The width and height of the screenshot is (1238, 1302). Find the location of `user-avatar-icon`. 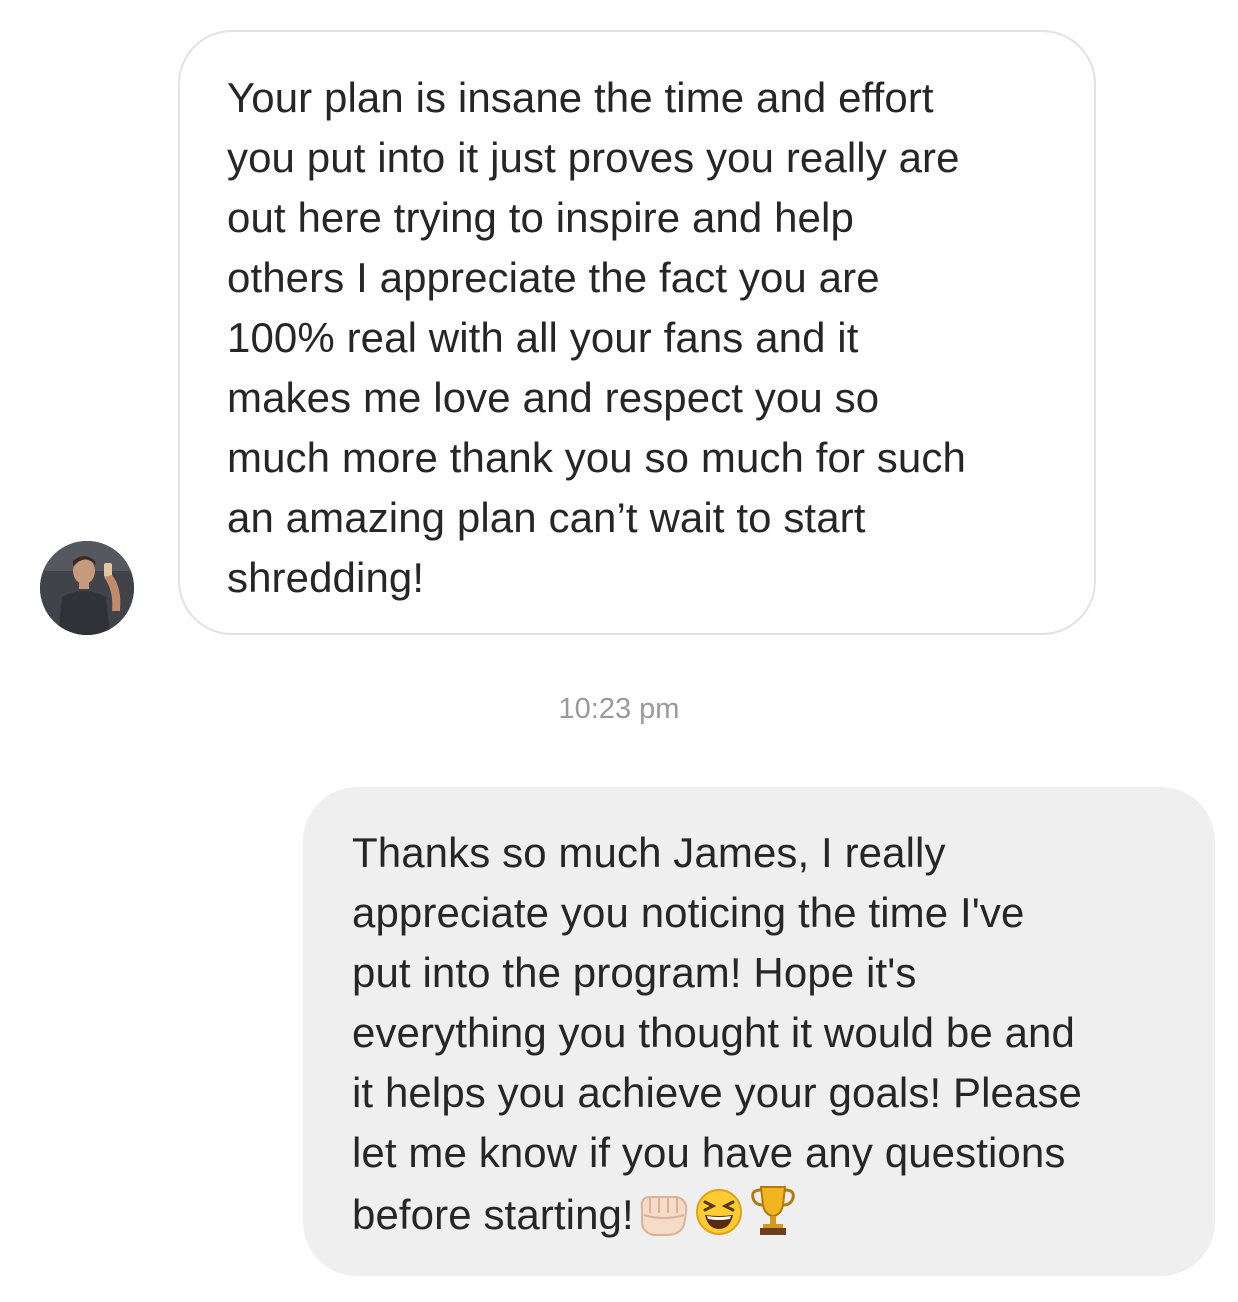

user-avatar-icon is located at coordinates (87, 588).